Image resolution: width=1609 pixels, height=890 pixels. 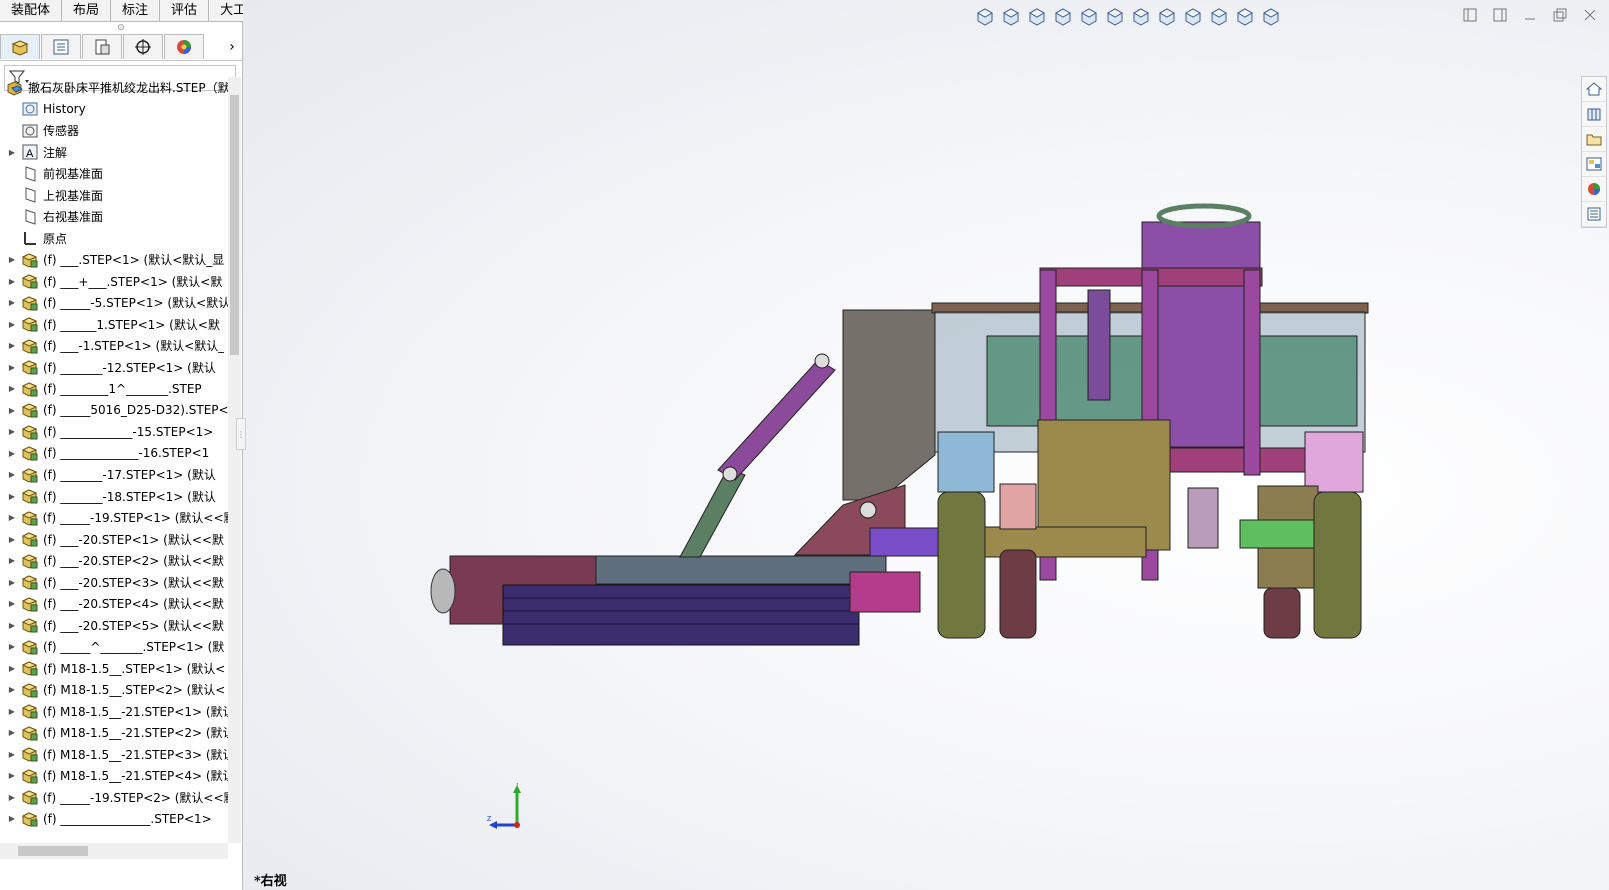 I want to click on close-icon, so click(x=1590, y=15).